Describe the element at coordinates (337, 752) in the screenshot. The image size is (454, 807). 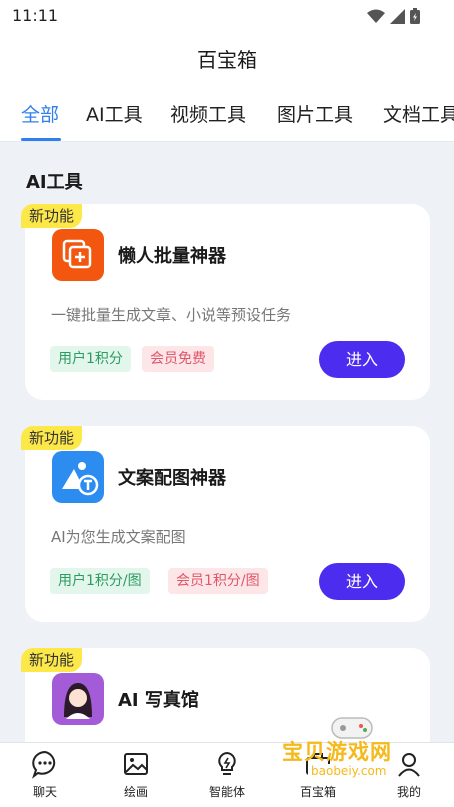
I see `watermark-text: 宝贝游戏网` at that location.